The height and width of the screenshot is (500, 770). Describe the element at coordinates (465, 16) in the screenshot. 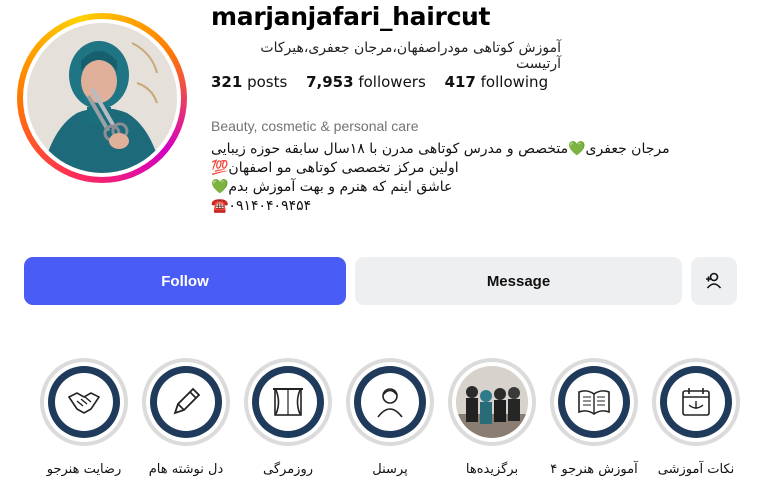

I see `more-options-icon: ···` at that location.